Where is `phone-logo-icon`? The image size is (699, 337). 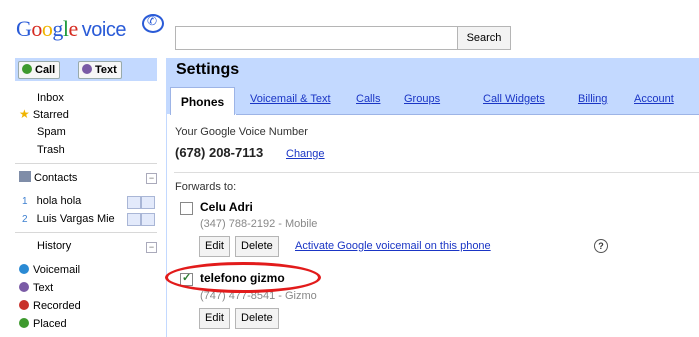 phone-logo-icon is located at coordinates (153, 23).